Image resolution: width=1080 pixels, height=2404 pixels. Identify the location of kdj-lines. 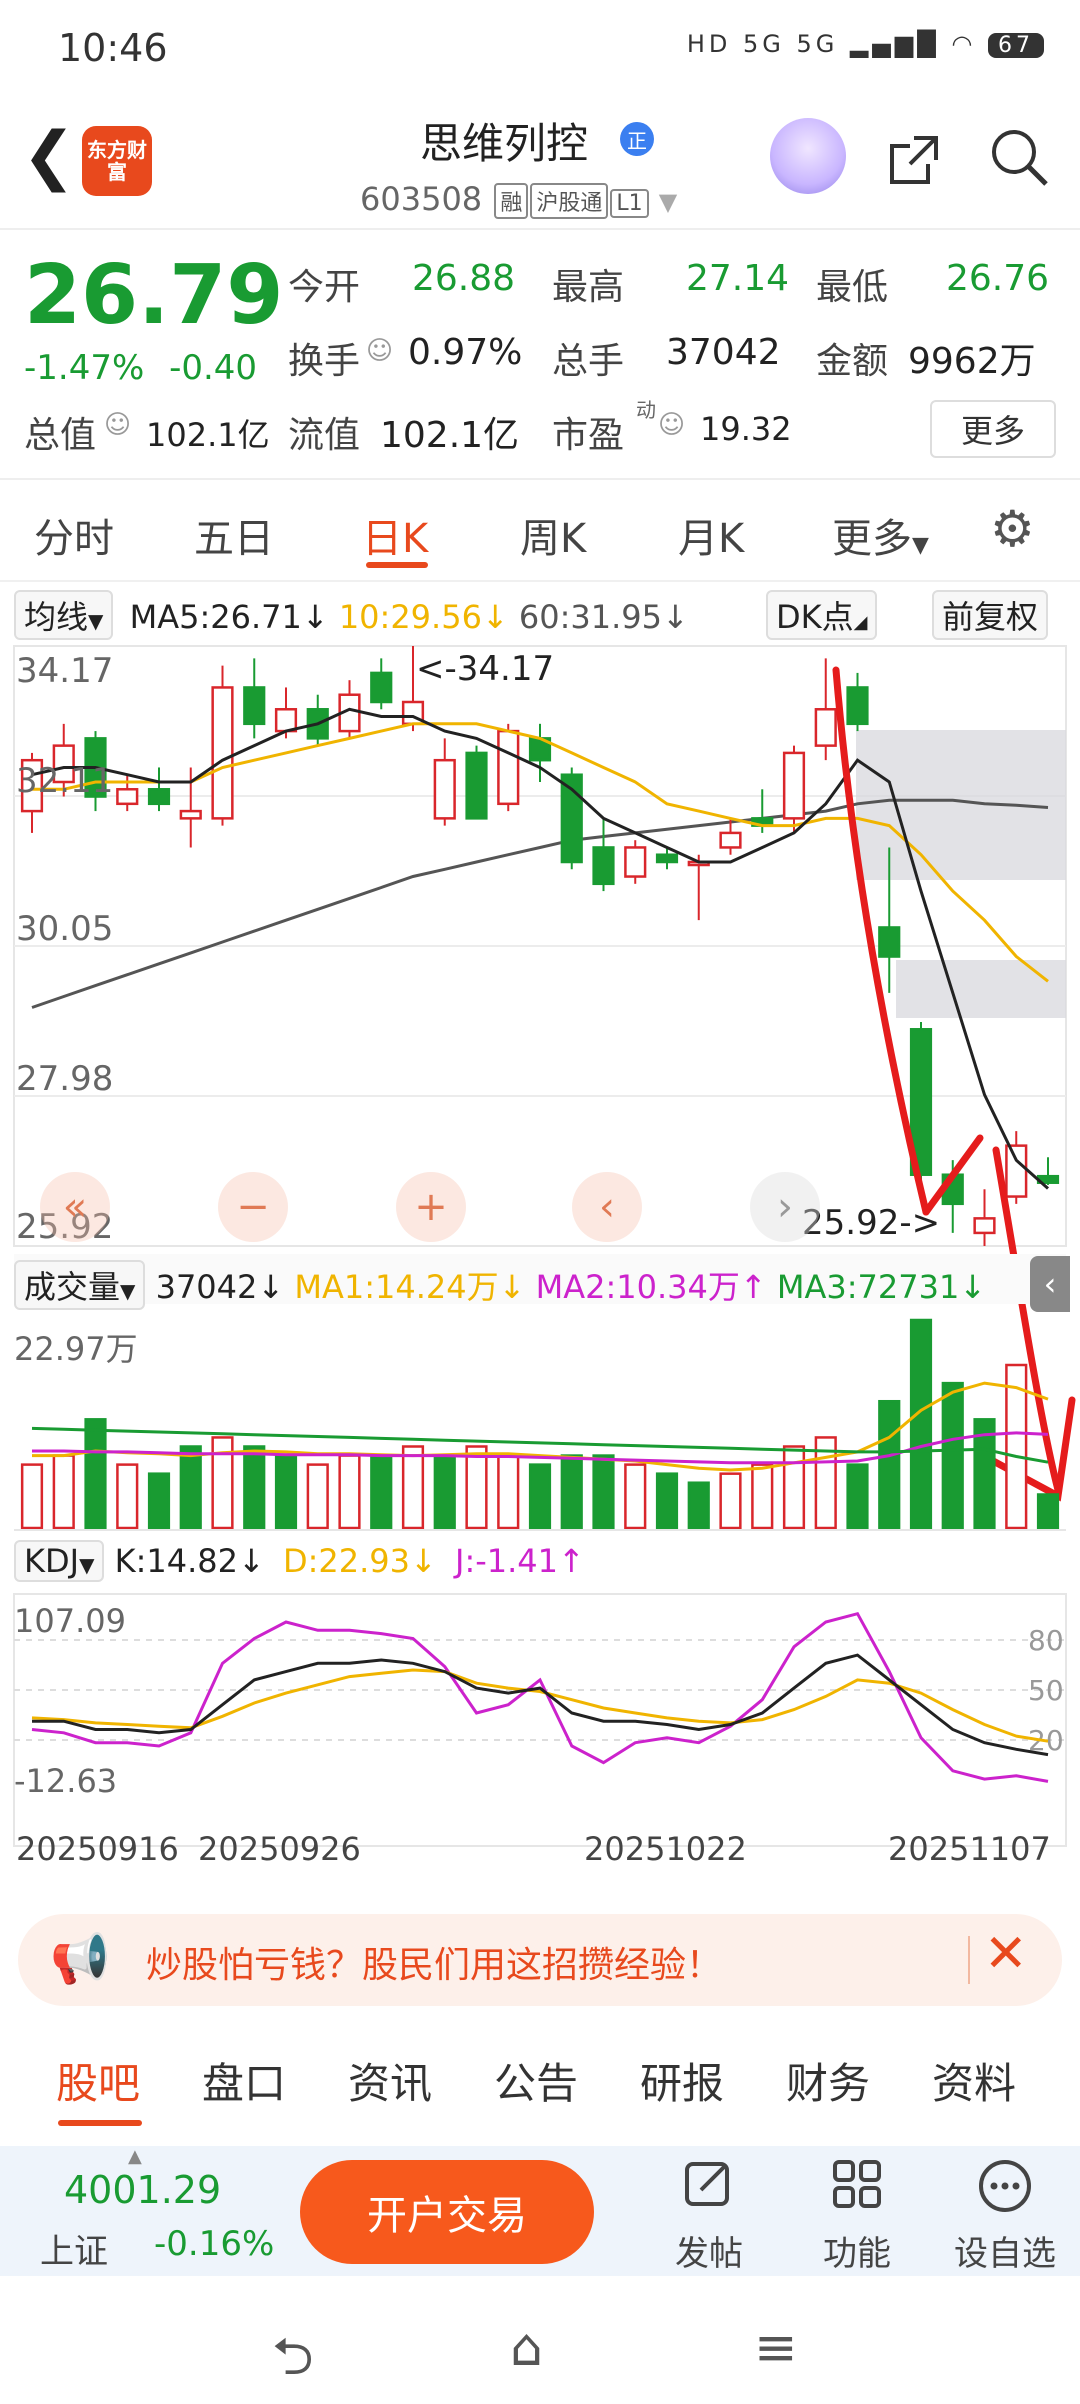
(540, 1697).